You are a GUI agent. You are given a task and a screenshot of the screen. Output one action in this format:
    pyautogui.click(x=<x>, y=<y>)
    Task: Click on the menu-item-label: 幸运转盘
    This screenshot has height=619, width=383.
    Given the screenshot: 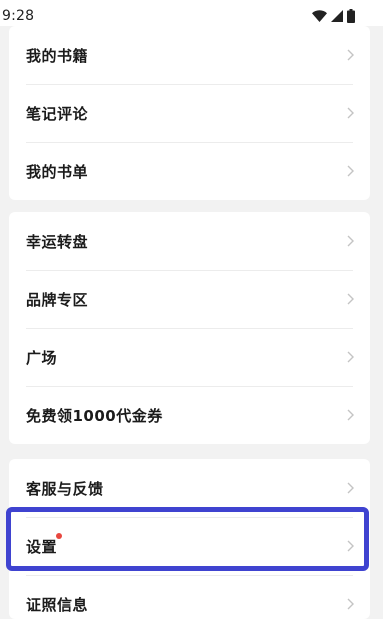 What is the action you would take?
    pyautogui.click(x=57, y=241)
    